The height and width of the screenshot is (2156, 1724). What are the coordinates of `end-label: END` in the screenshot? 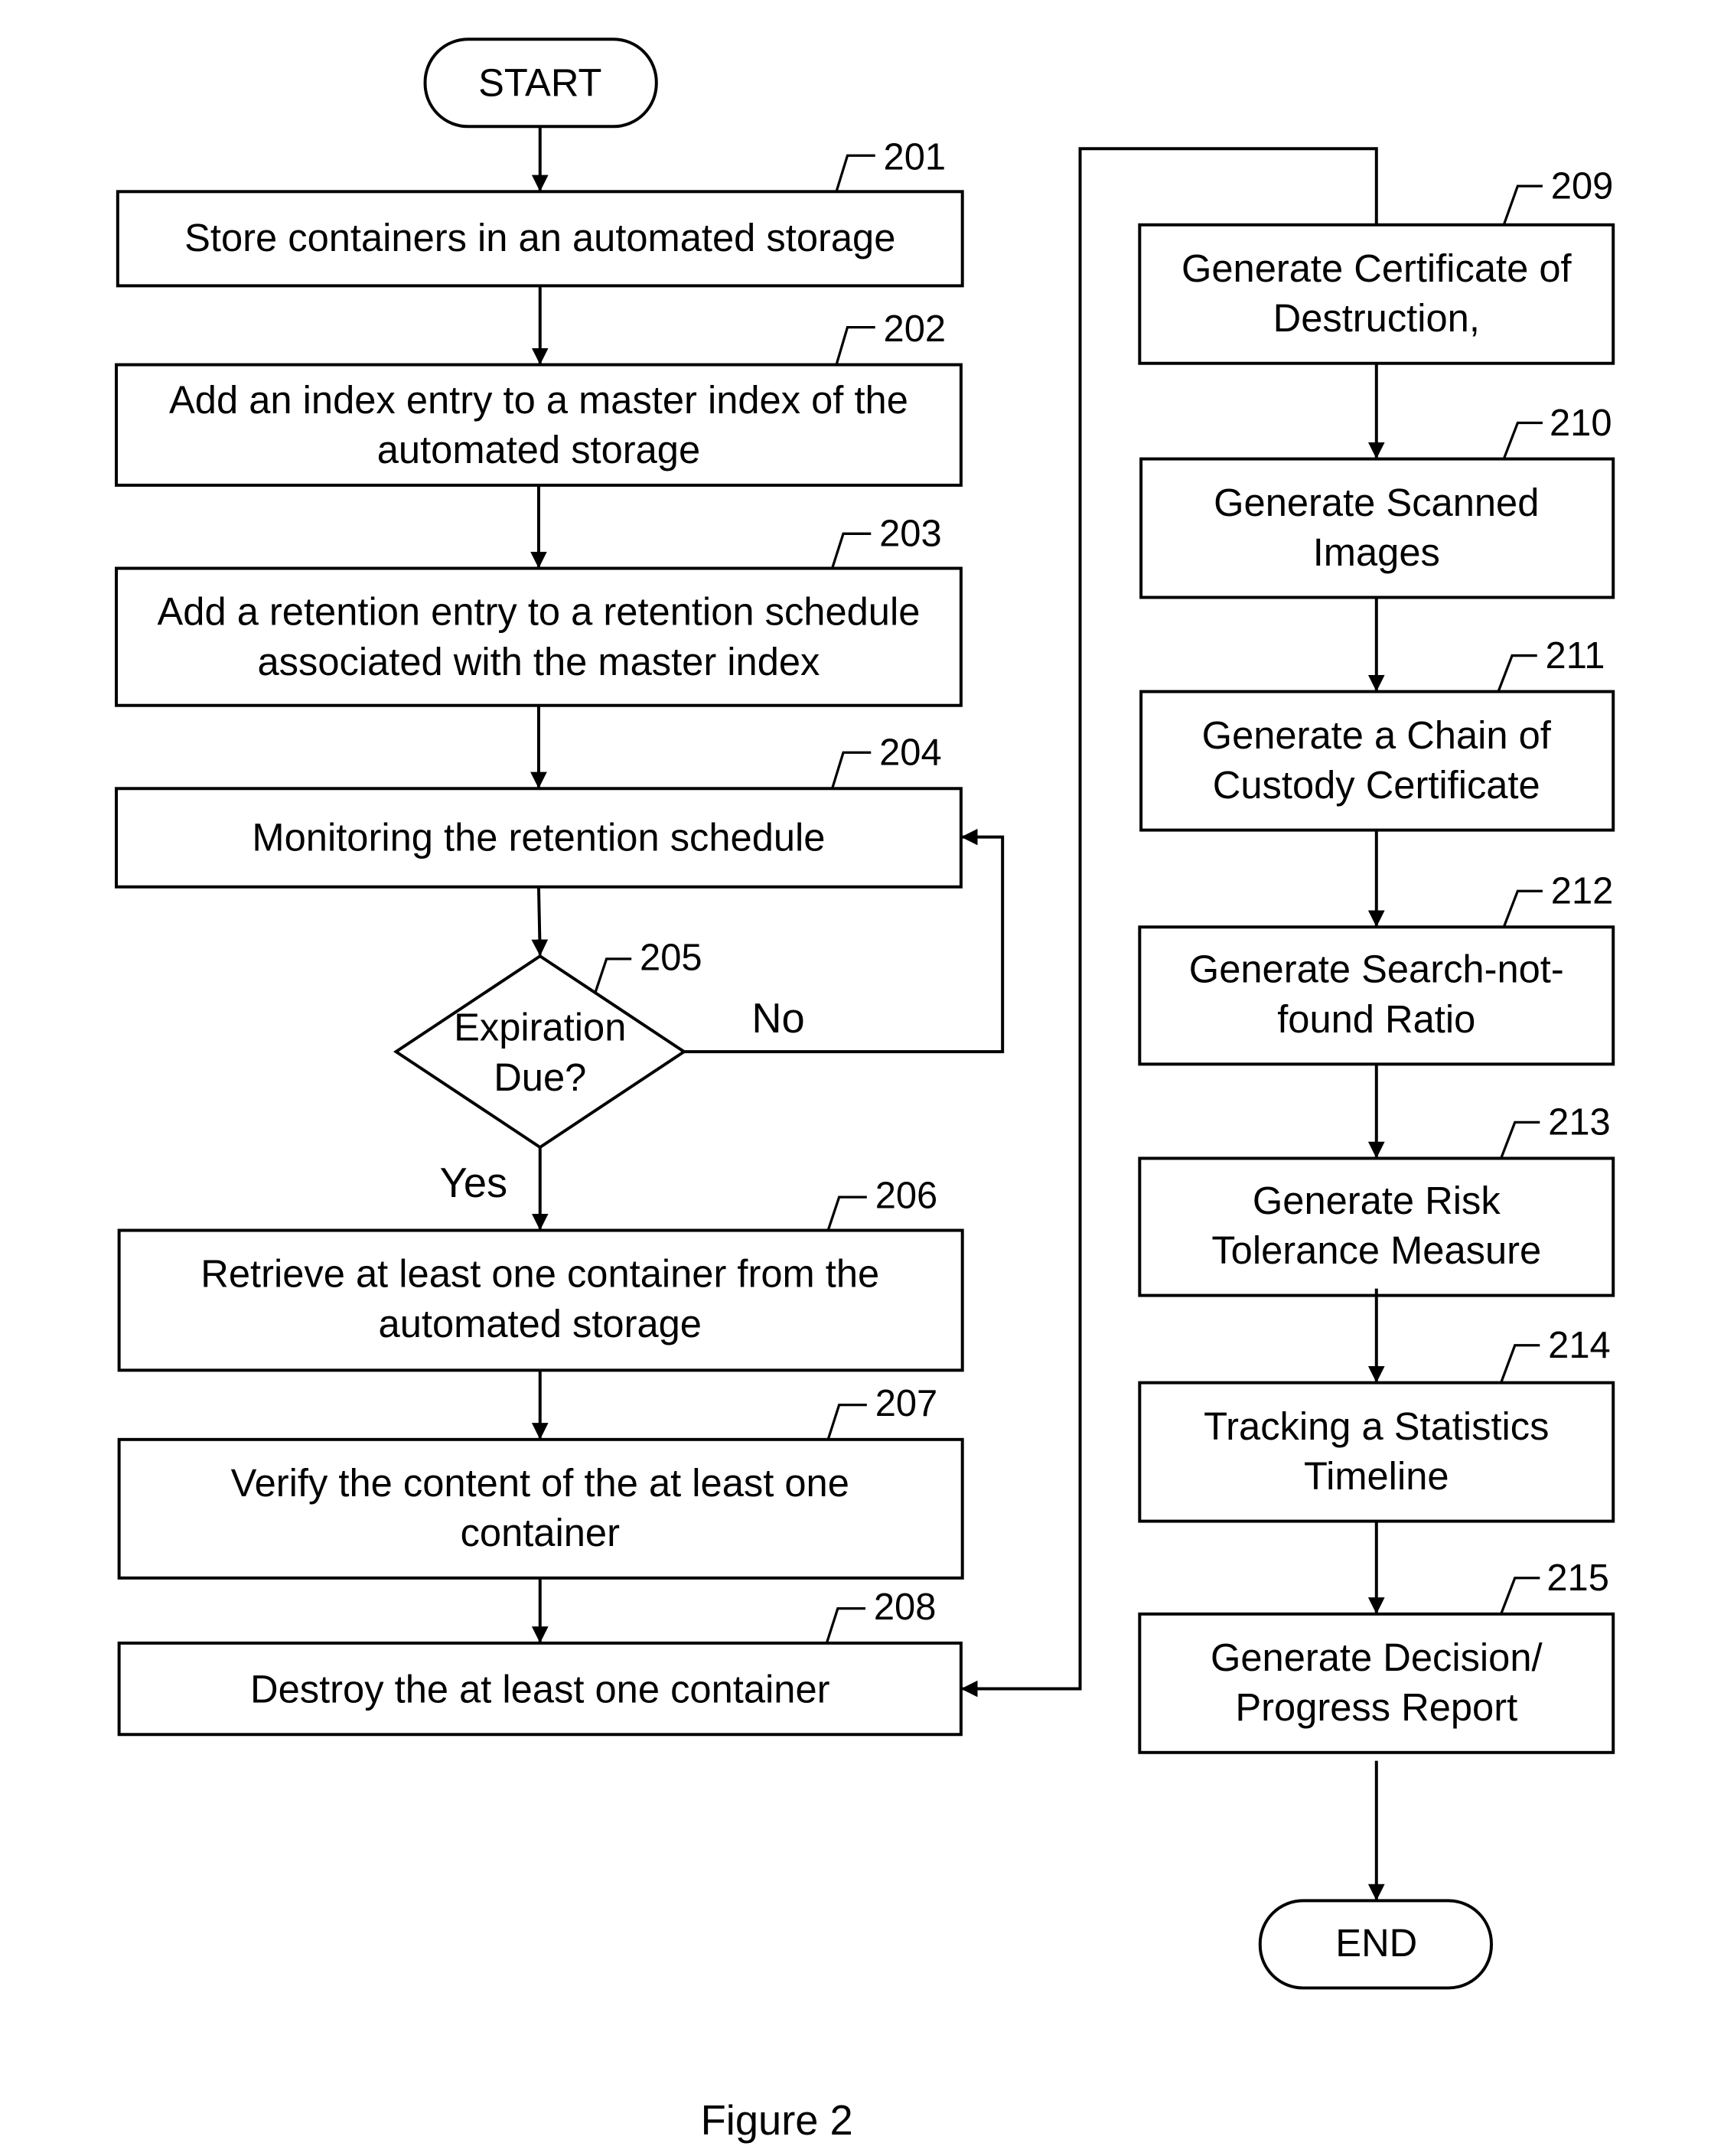 It's located at (1376, 1943).